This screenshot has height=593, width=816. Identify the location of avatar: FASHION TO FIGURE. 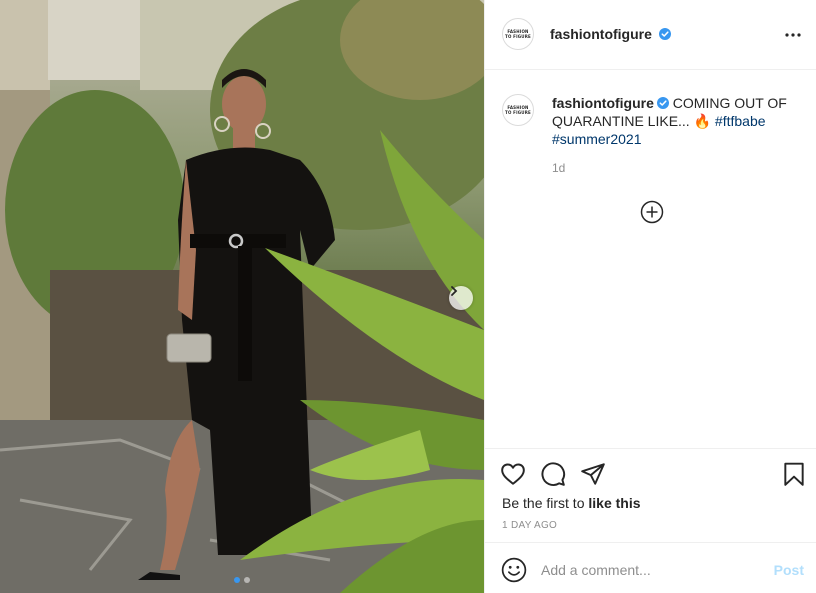
(518, 34).